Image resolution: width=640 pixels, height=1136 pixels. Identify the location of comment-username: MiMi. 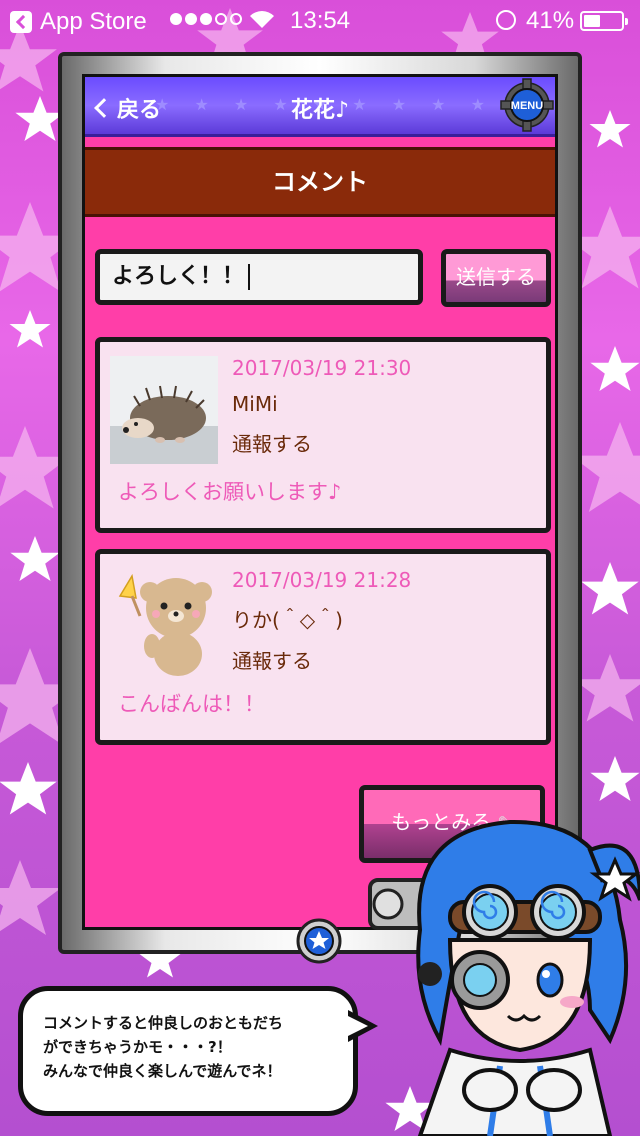
(321, 404).